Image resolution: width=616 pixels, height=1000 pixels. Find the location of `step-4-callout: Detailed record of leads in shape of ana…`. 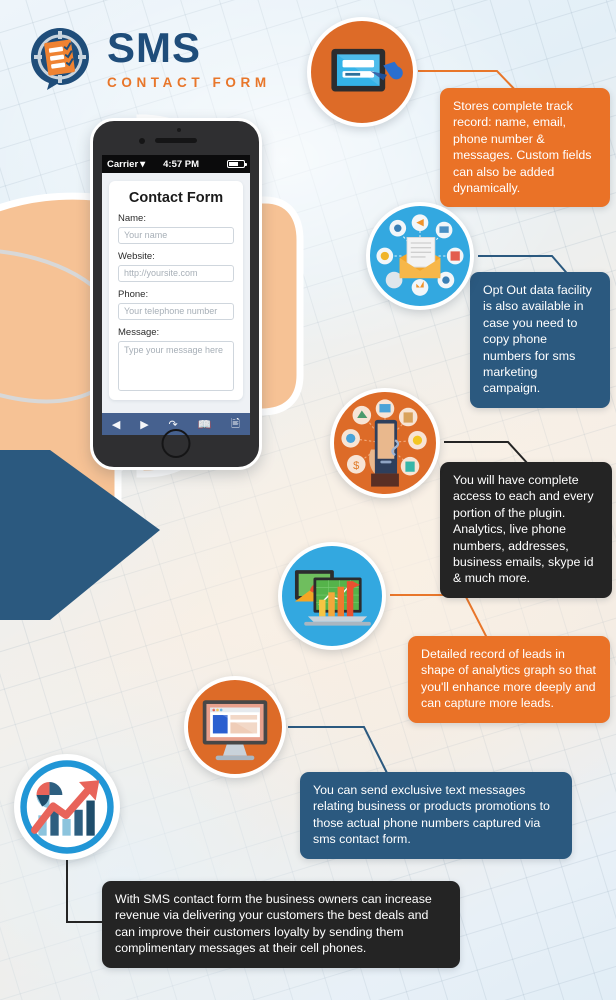

step-4-callout: Detailed record of leads in shape of ana… is located at coordinates (509, 679).